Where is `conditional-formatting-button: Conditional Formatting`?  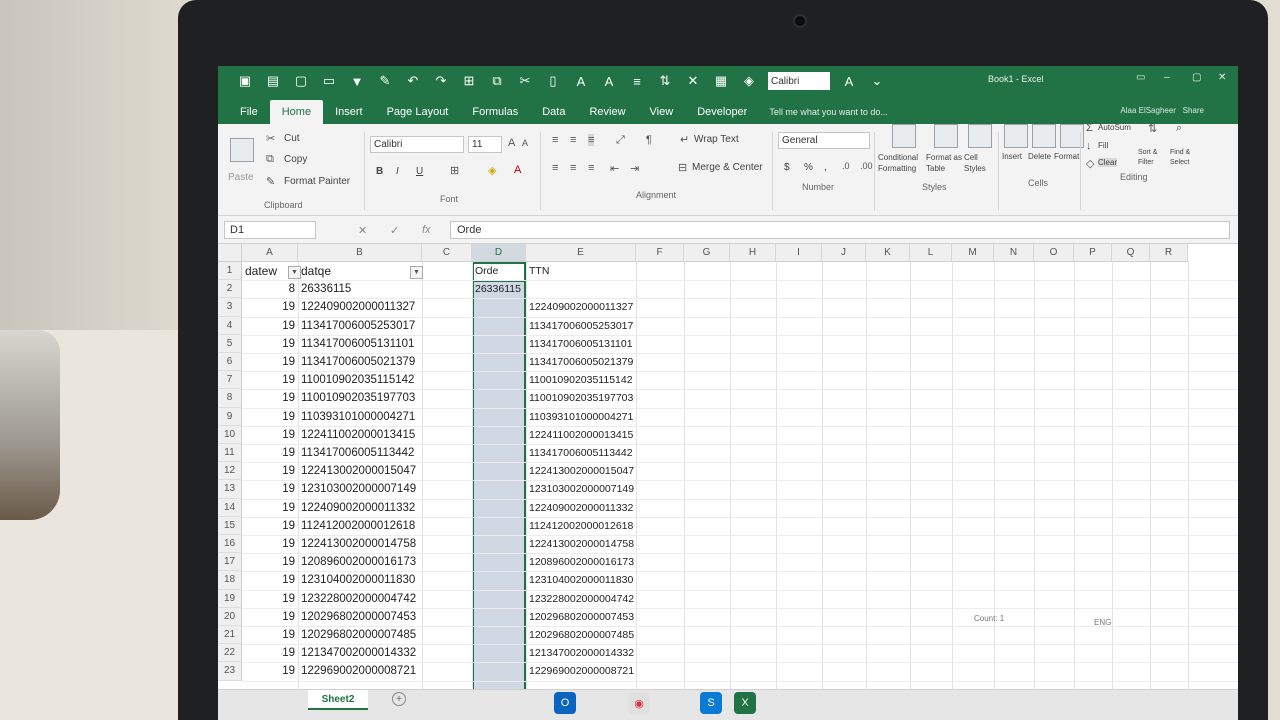 conditional-formatting-button: Conditional Formatting is located at coordinates (904, 163).